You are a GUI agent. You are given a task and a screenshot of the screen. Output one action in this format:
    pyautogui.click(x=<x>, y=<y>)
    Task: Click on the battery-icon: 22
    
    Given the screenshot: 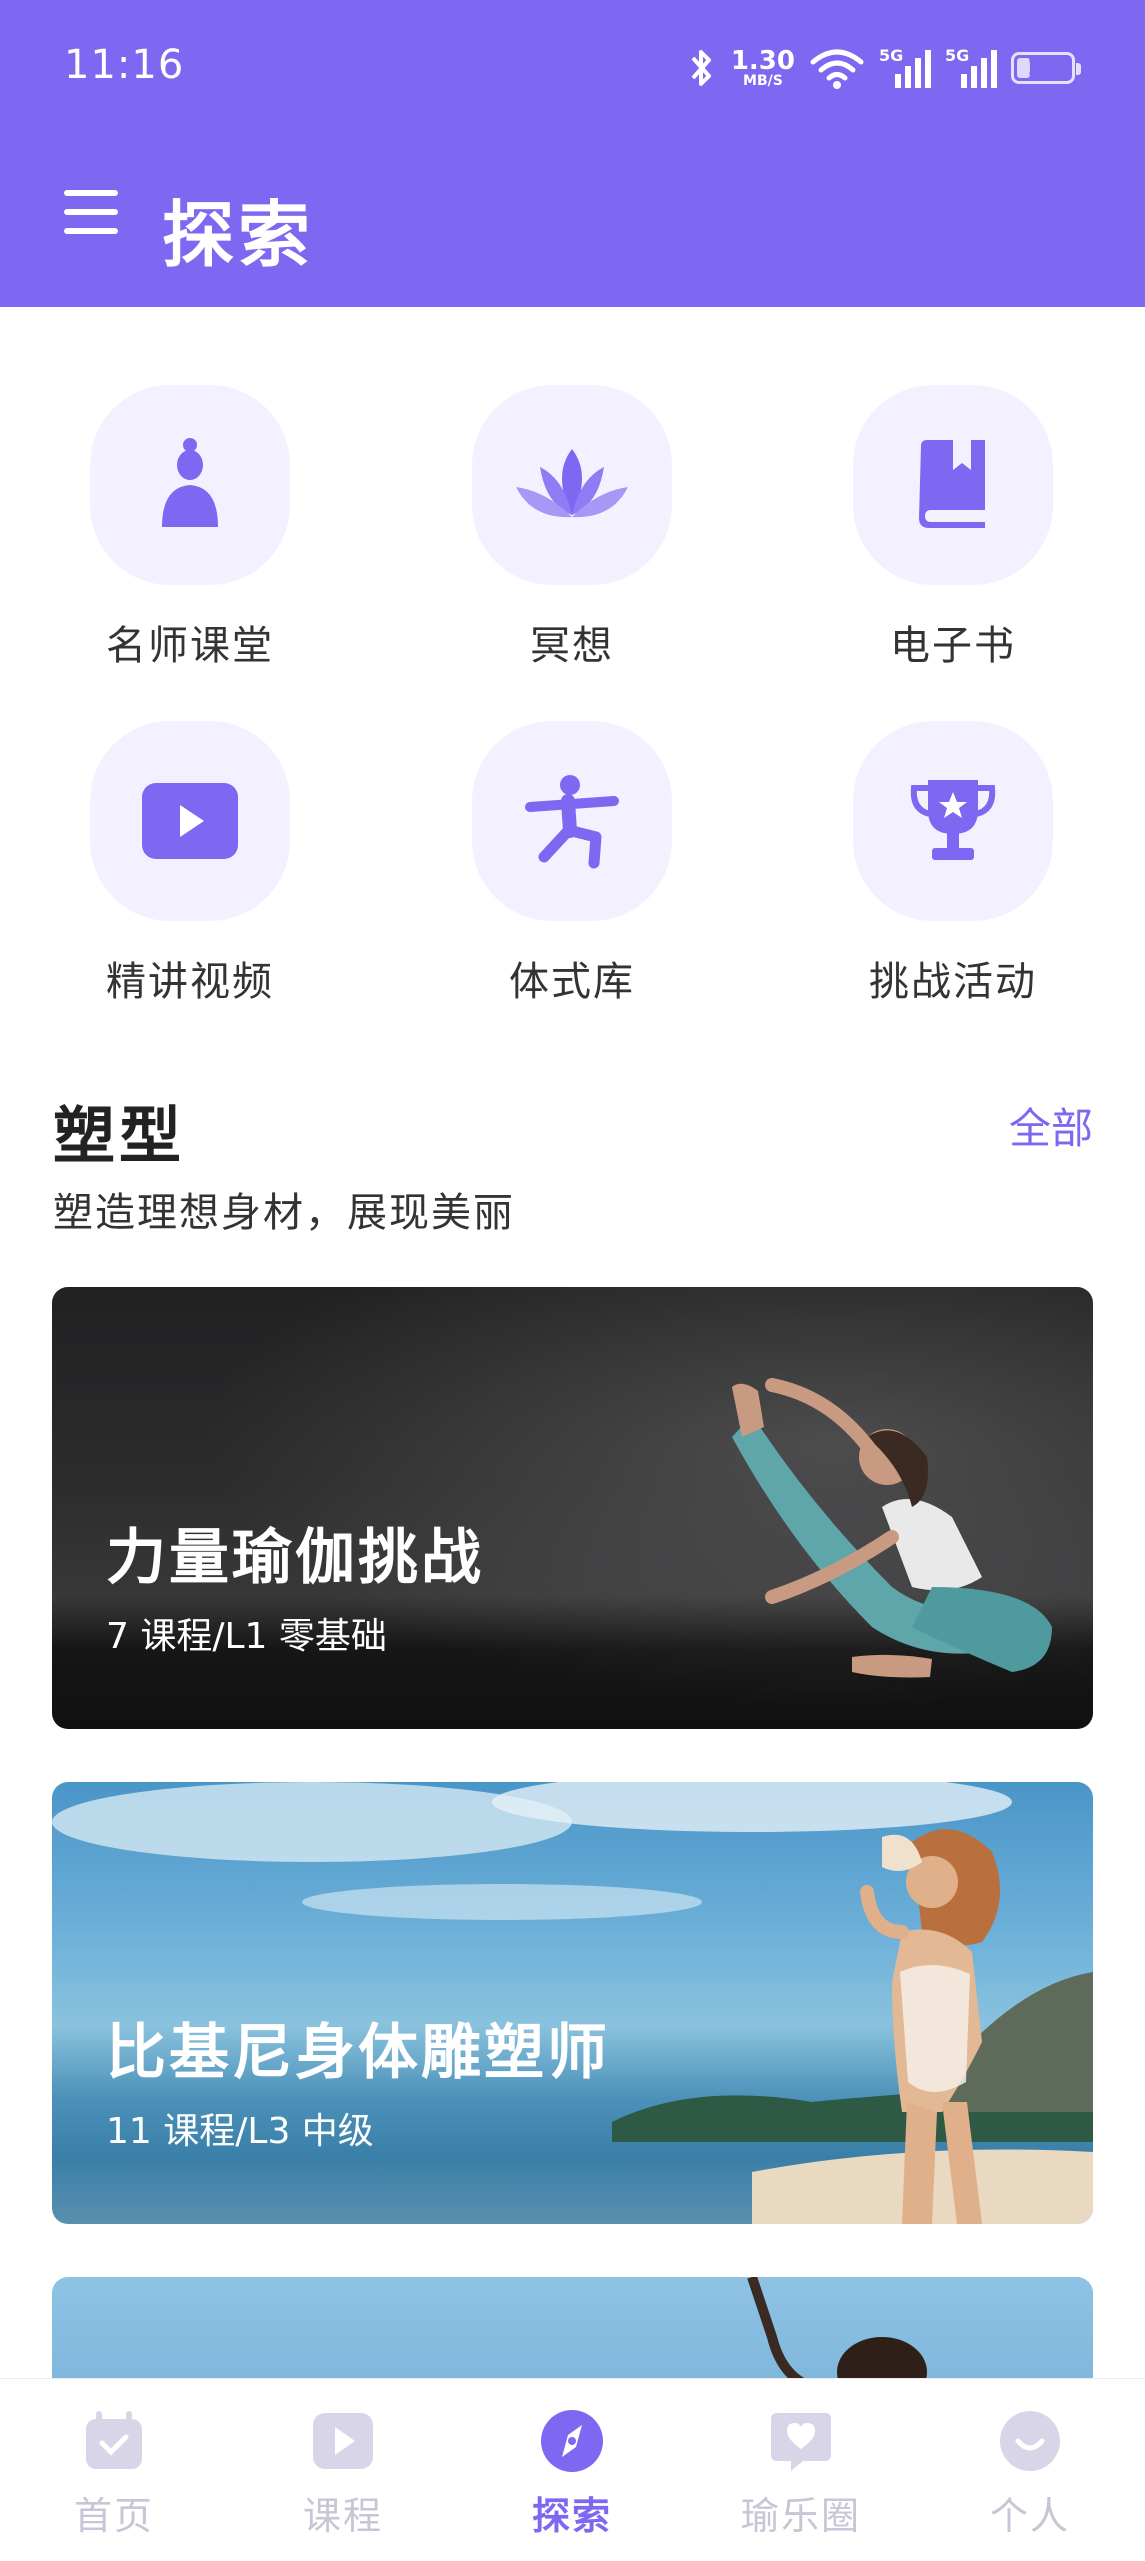 What is the action you would take?
    pyautogui.click(x=1046, y=68)
    